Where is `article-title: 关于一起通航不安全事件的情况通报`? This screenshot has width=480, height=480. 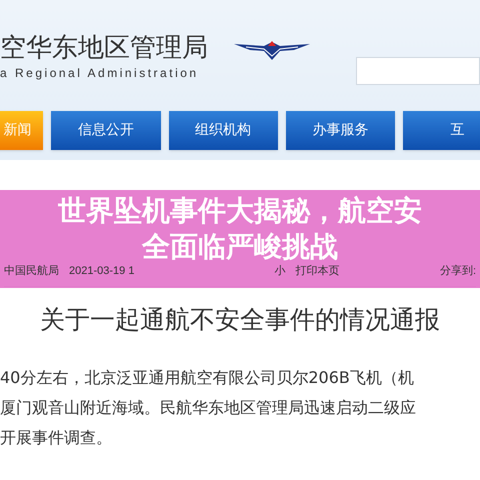 article-title: 关于一起通航不安全事件的情况通报 is located at coordinates (240, 320).